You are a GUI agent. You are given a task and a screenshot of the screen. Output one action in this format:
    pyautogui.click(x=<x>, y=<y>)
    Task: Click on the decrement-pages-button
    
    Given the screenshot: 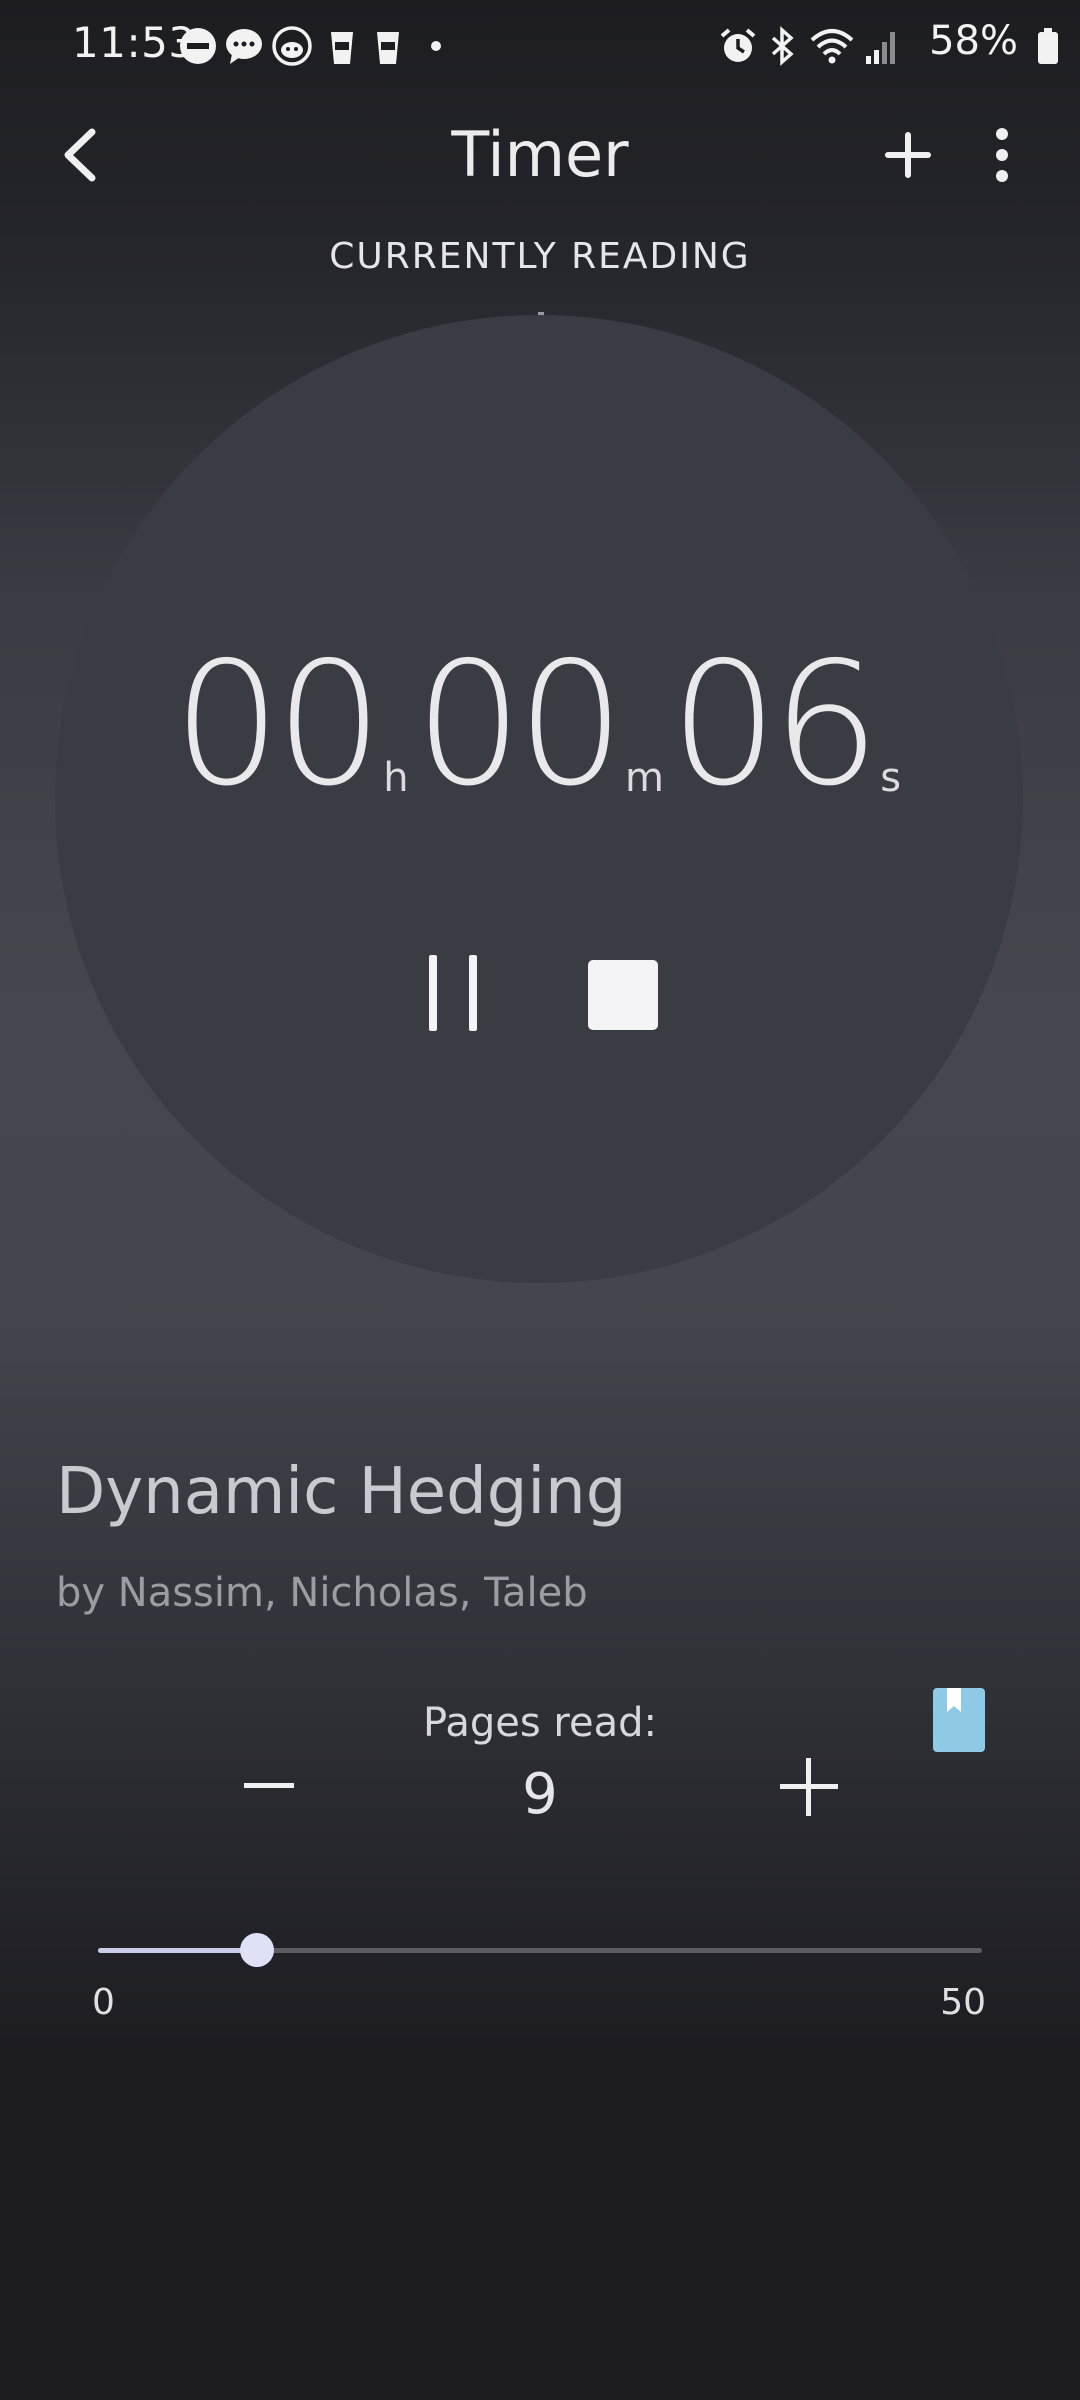 What is the action you would take?
    pyautogui.click(x=269, y=1785)
    